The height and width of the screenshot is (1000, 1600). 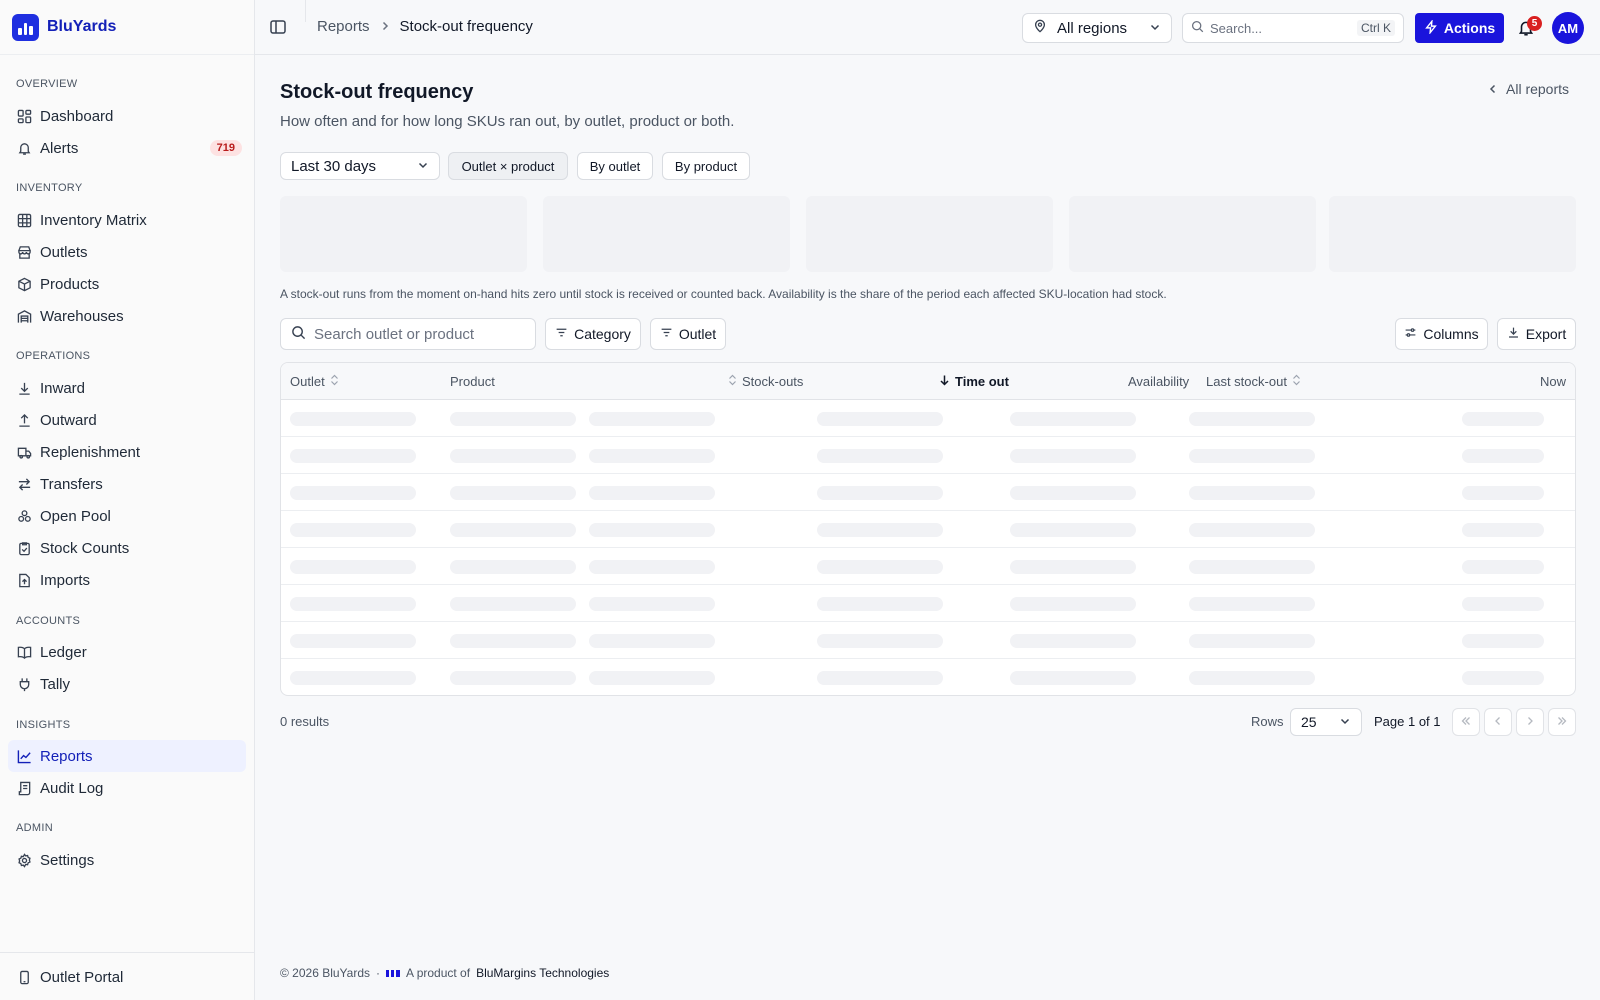 What do you see at coordinates (472, 381) in the screenshot?
I see `column-header-product: Product` at bounding box center [472, 381].